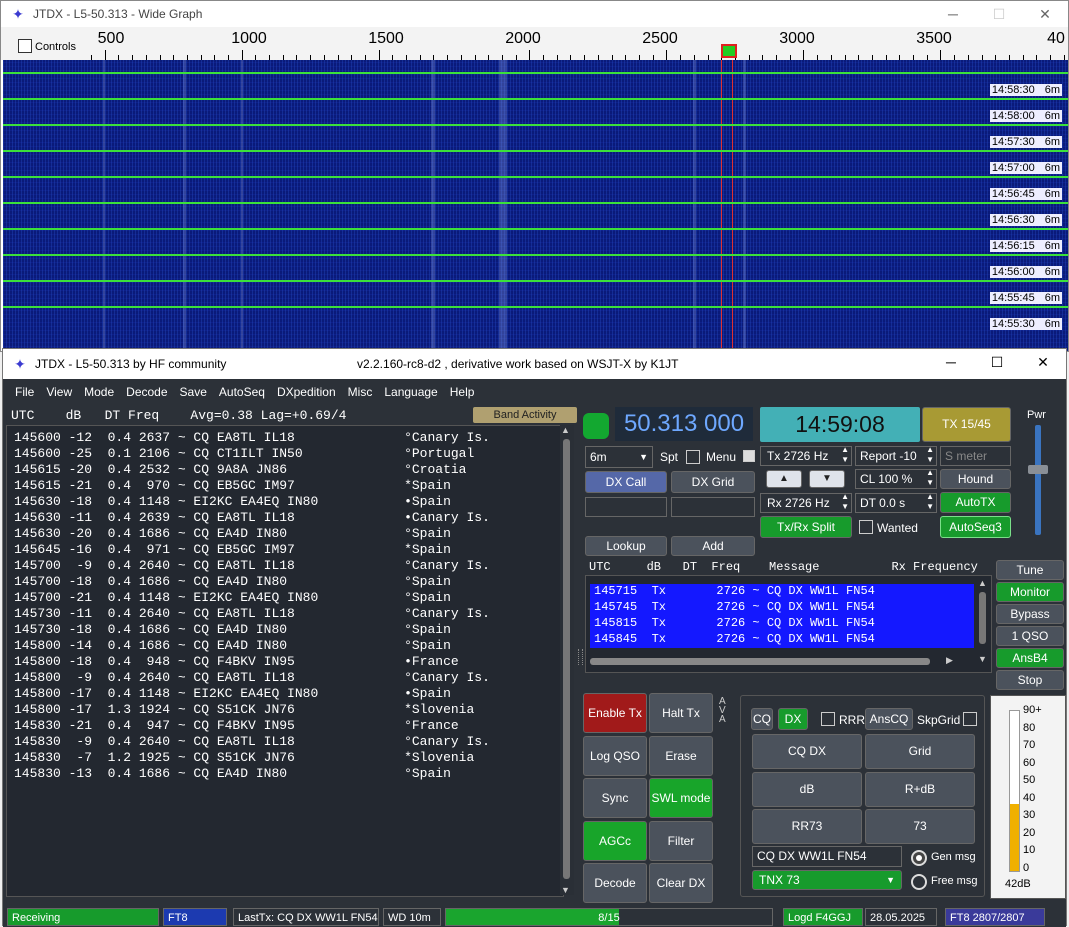  I want to click on msg-grid-button: Grid, so click(920, 751).